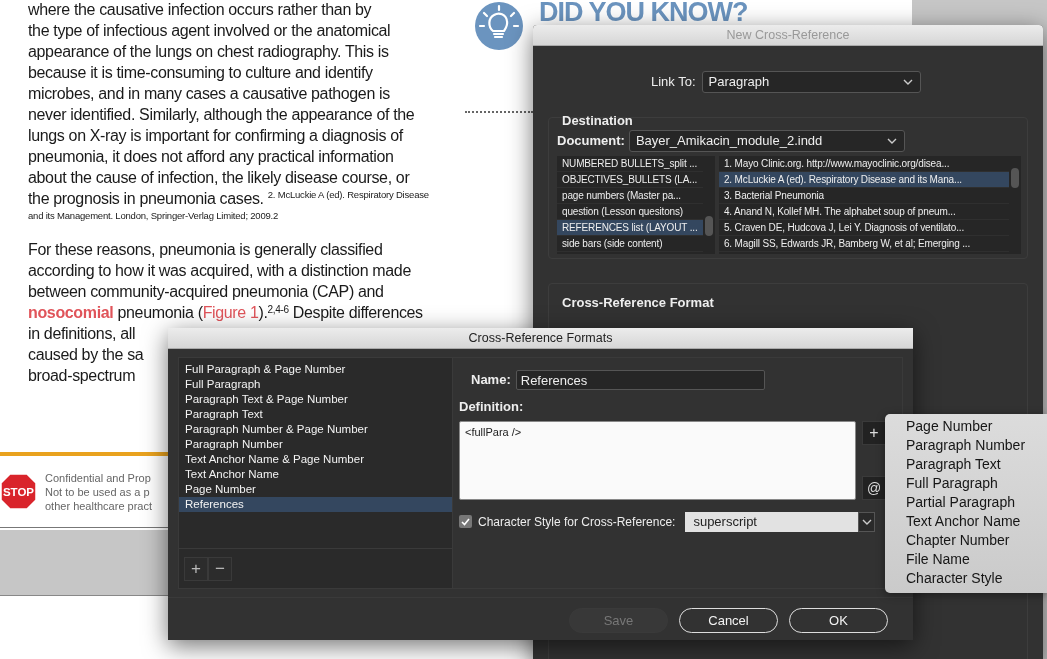 This screenshot has height=659, width=1047. Describe the element at coordinates (638, 303) in the screenshot. I see `group-label: Cross-Reference Format` at that location.